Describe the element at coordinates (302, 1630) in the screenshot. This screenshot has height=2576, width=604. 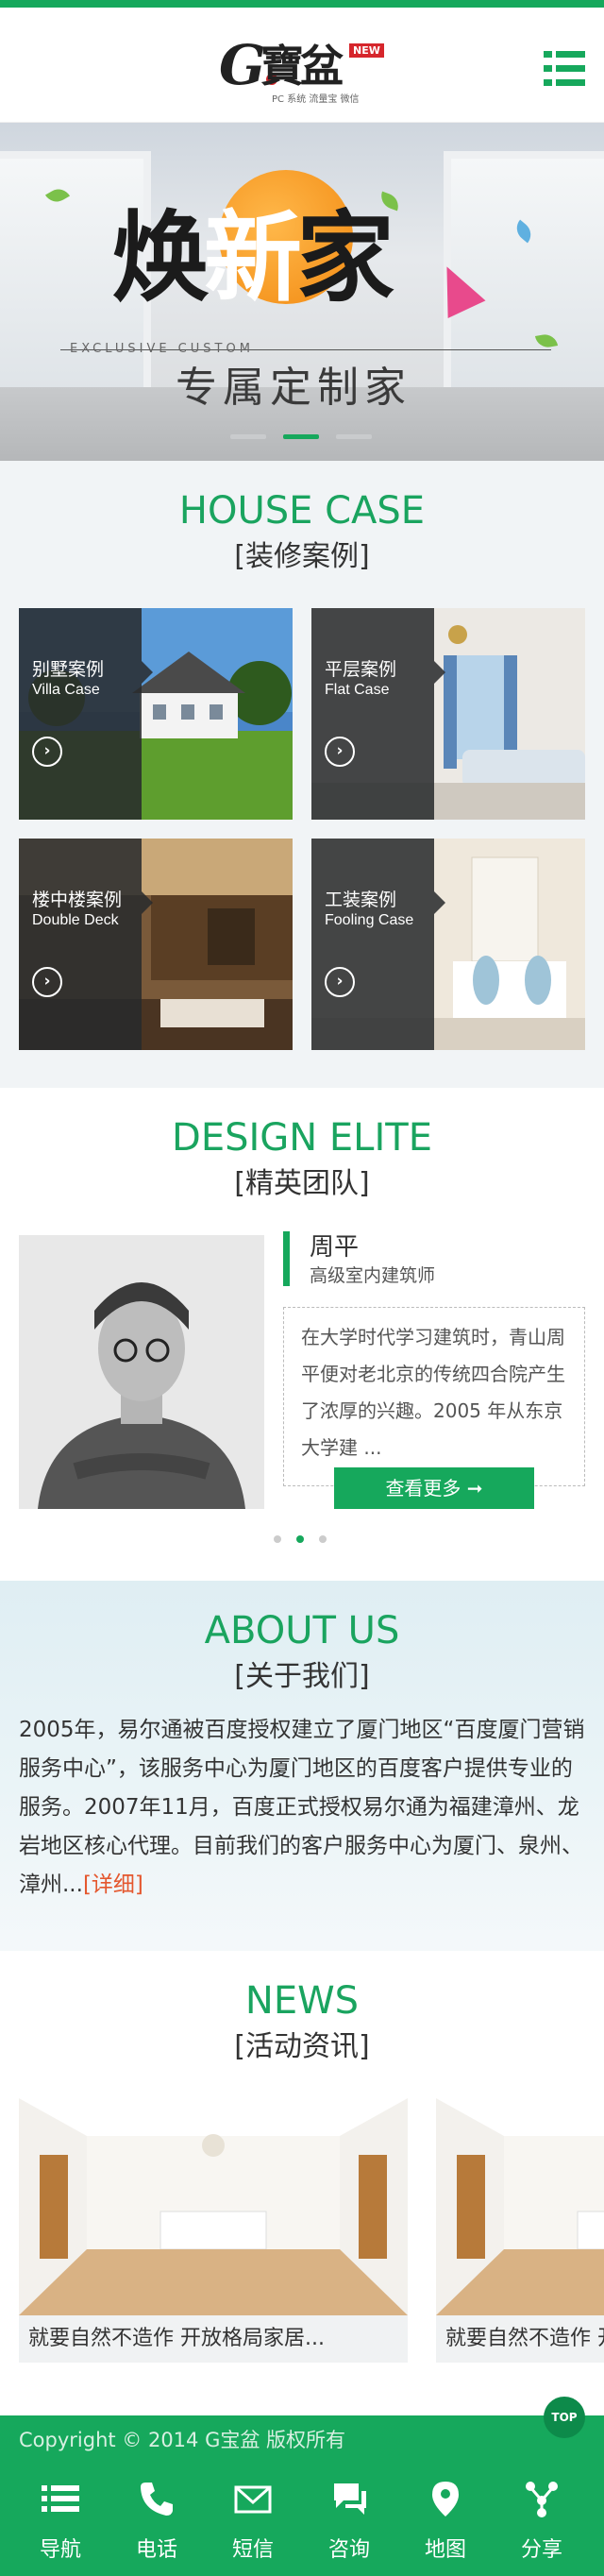
I see `section-title-en: ABOUT US` at that location.